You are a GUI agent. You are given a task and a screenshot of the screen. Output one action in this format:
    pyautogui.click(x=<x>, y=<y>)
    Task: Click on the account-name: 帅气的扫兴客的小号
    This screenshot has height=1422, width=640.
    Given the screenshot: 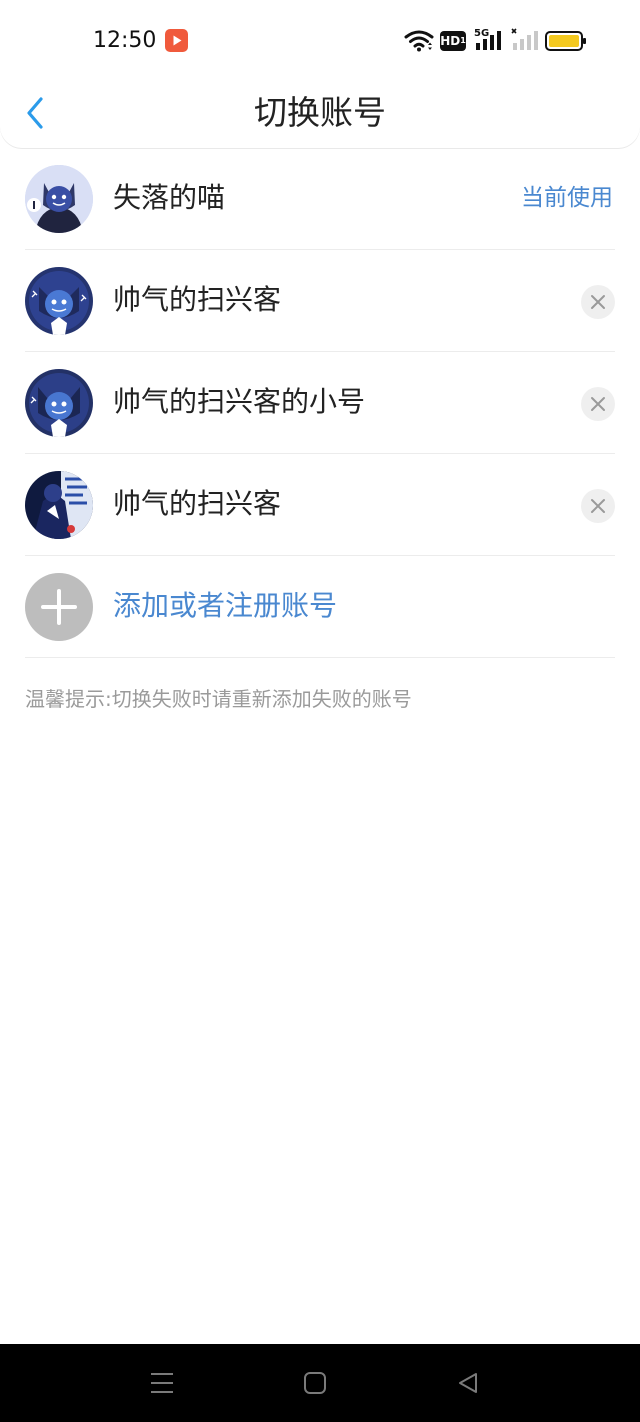 What is the action you would take?
    pyautogui.click(x=239, y=401)
    